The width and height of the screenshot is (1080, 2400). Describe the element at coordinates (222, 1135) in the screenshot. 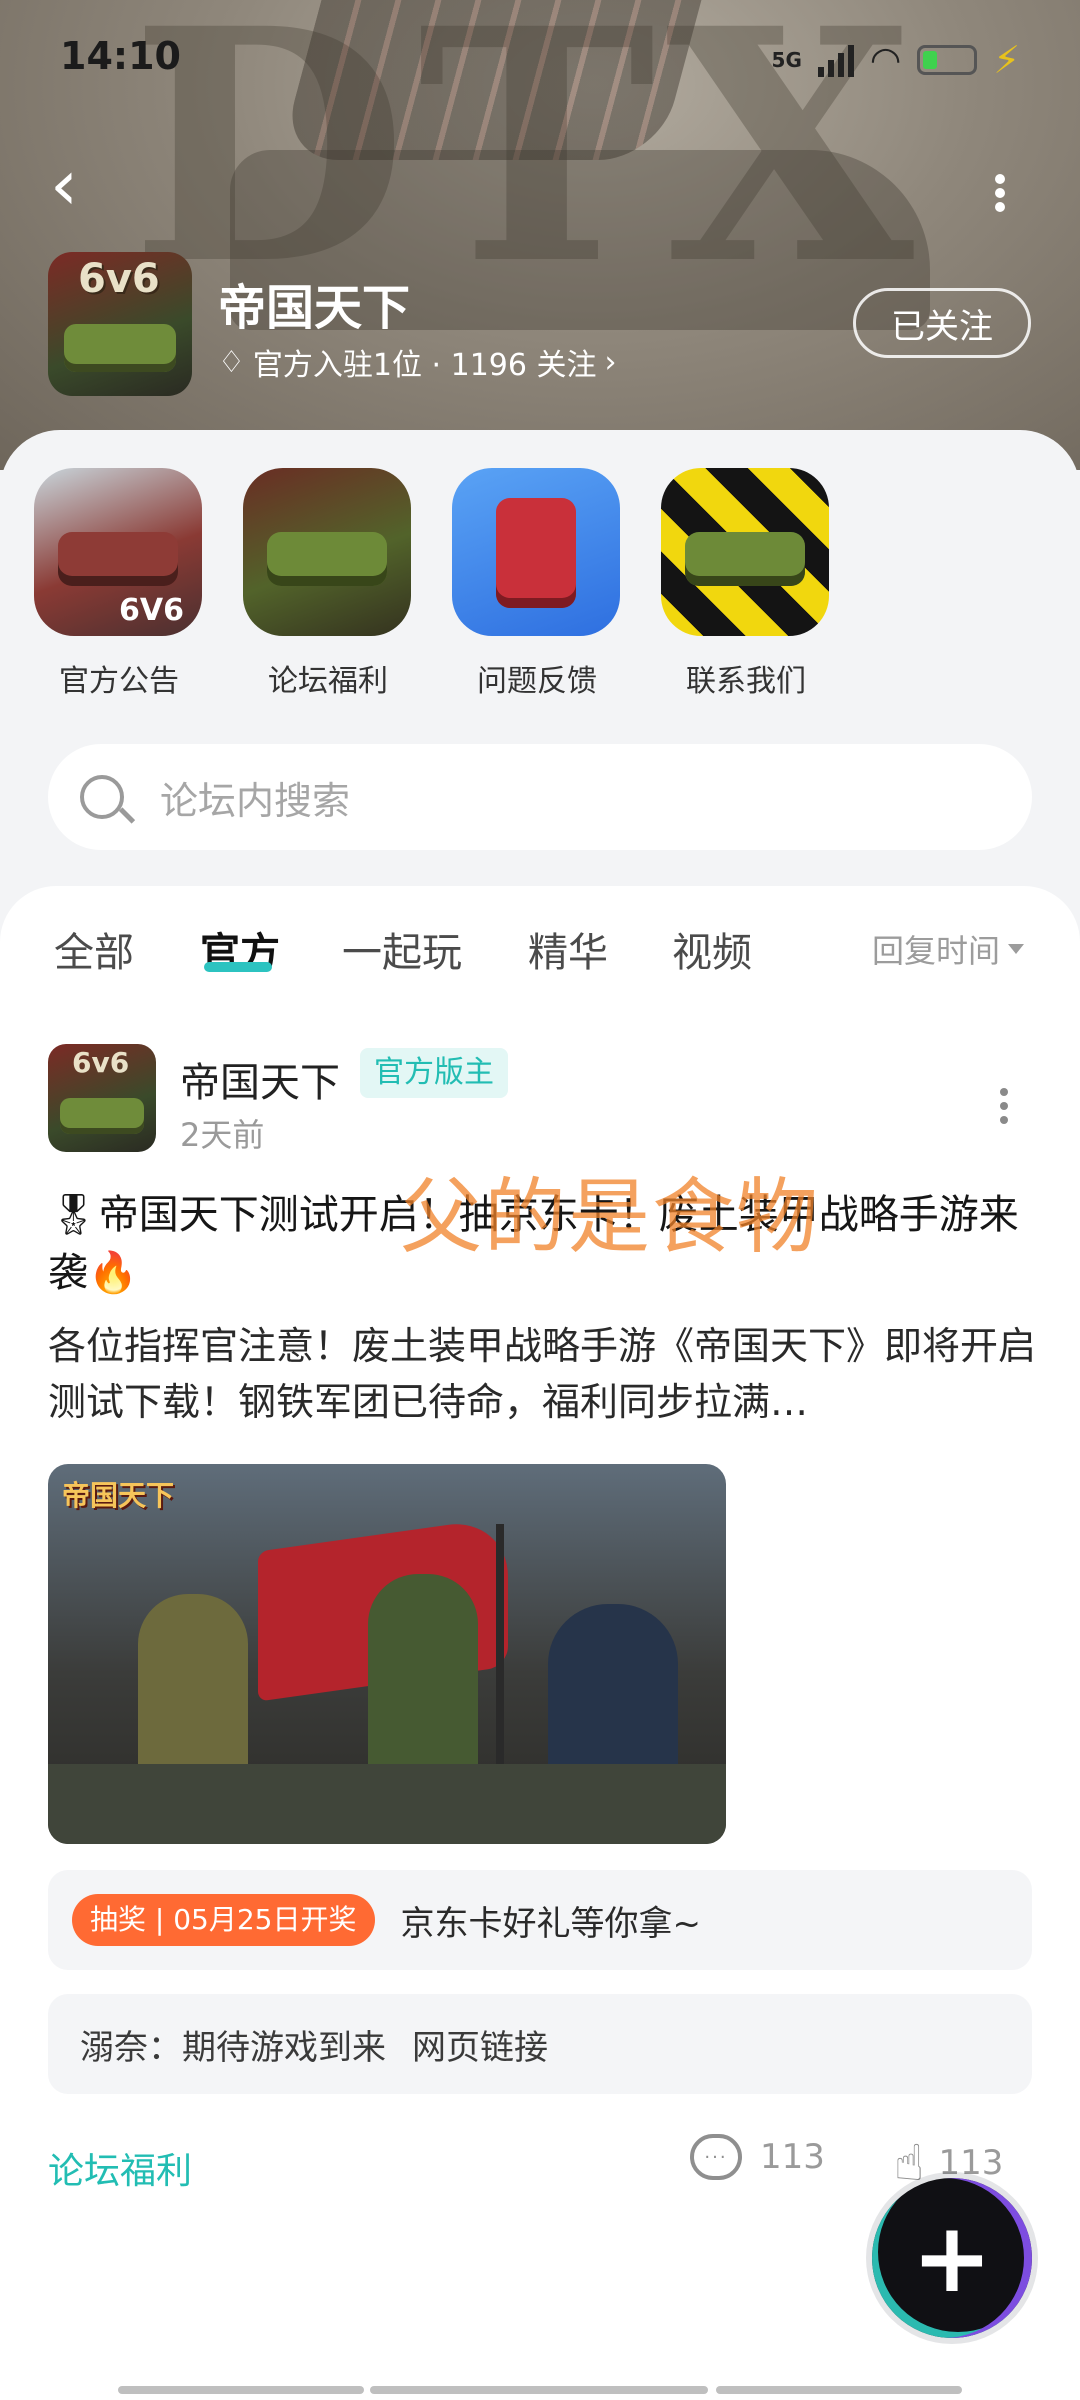

I see `post-time: 2天前` at that location.